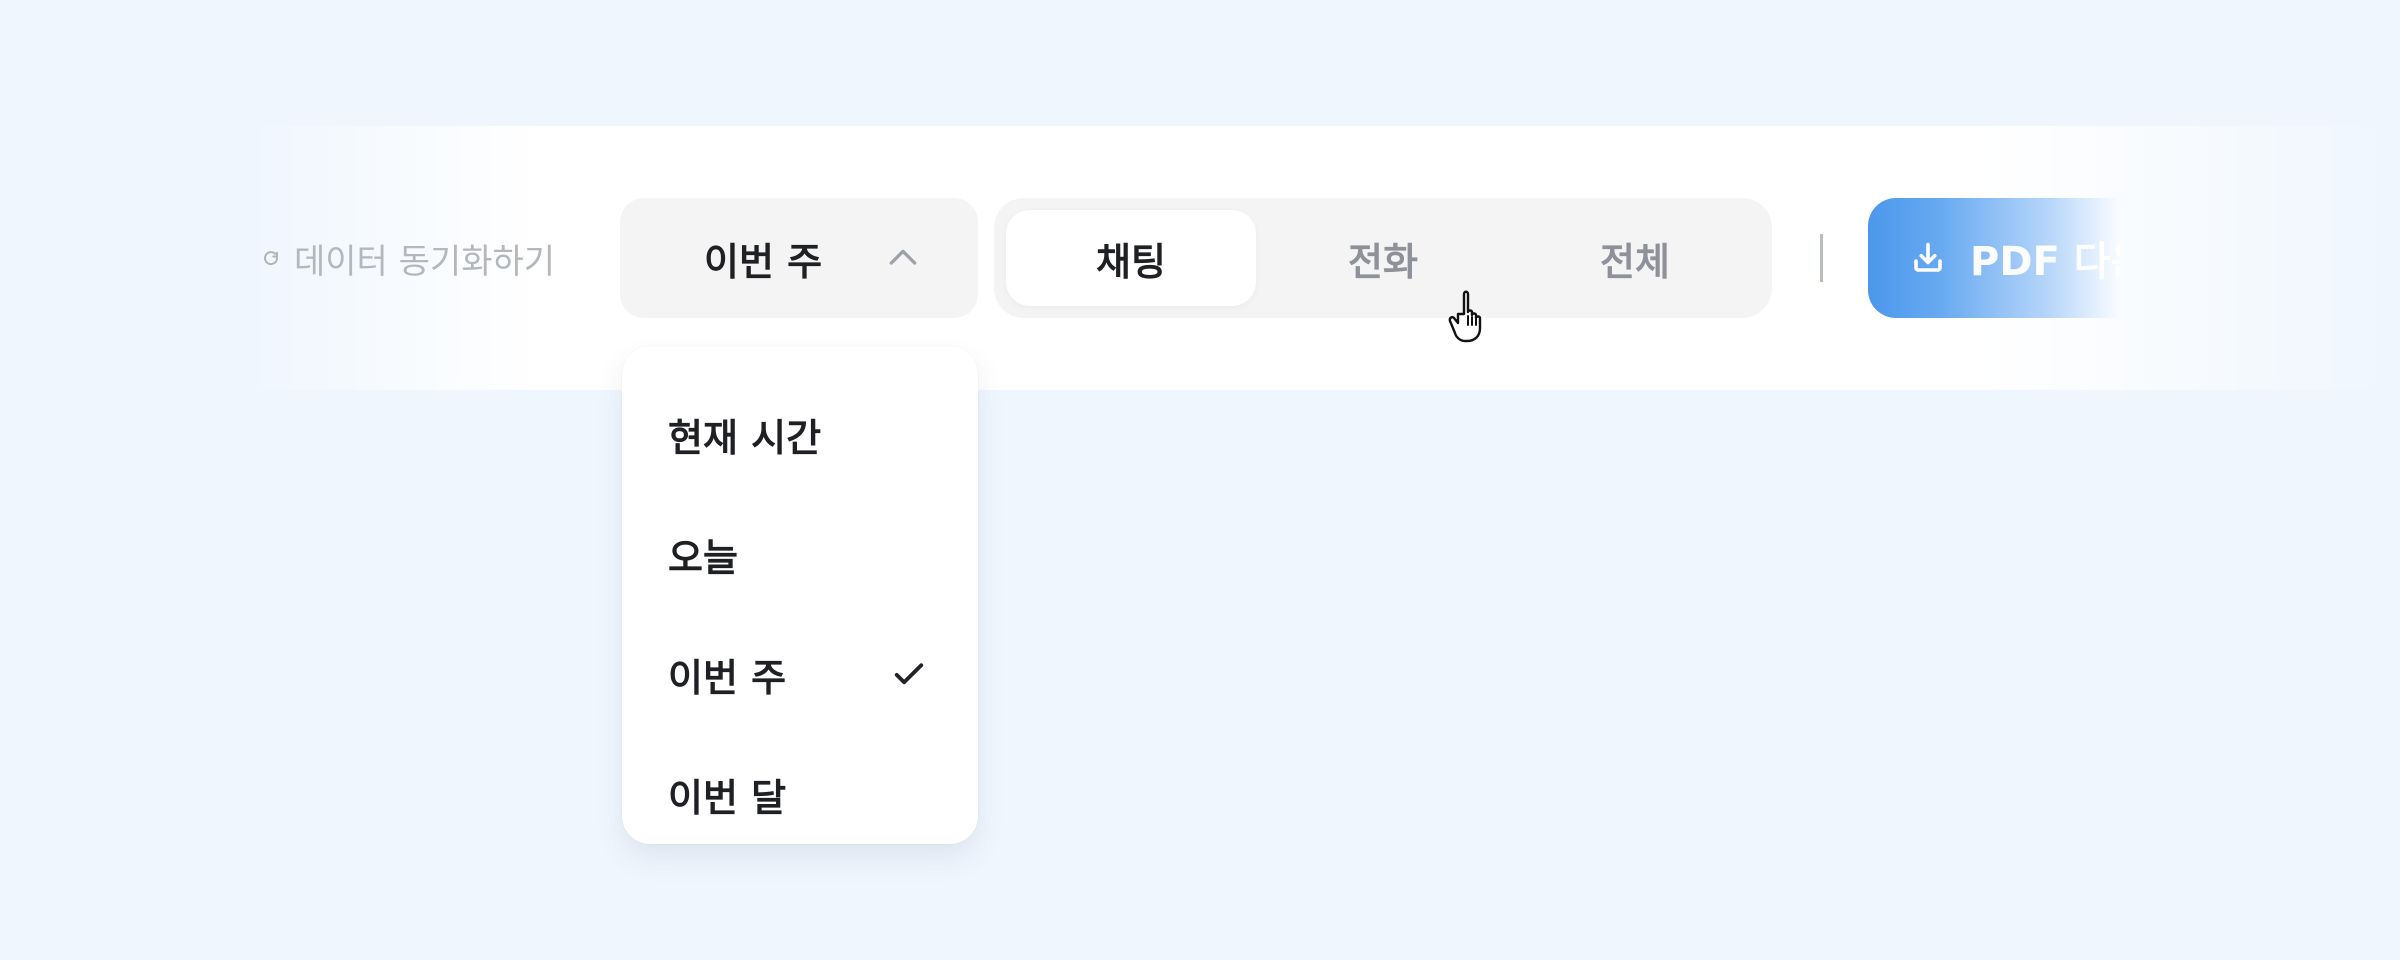 The width and height of the screenshot is (2400, 960). I want to click on period-option-label: 현재 시간, so click(745, 437).